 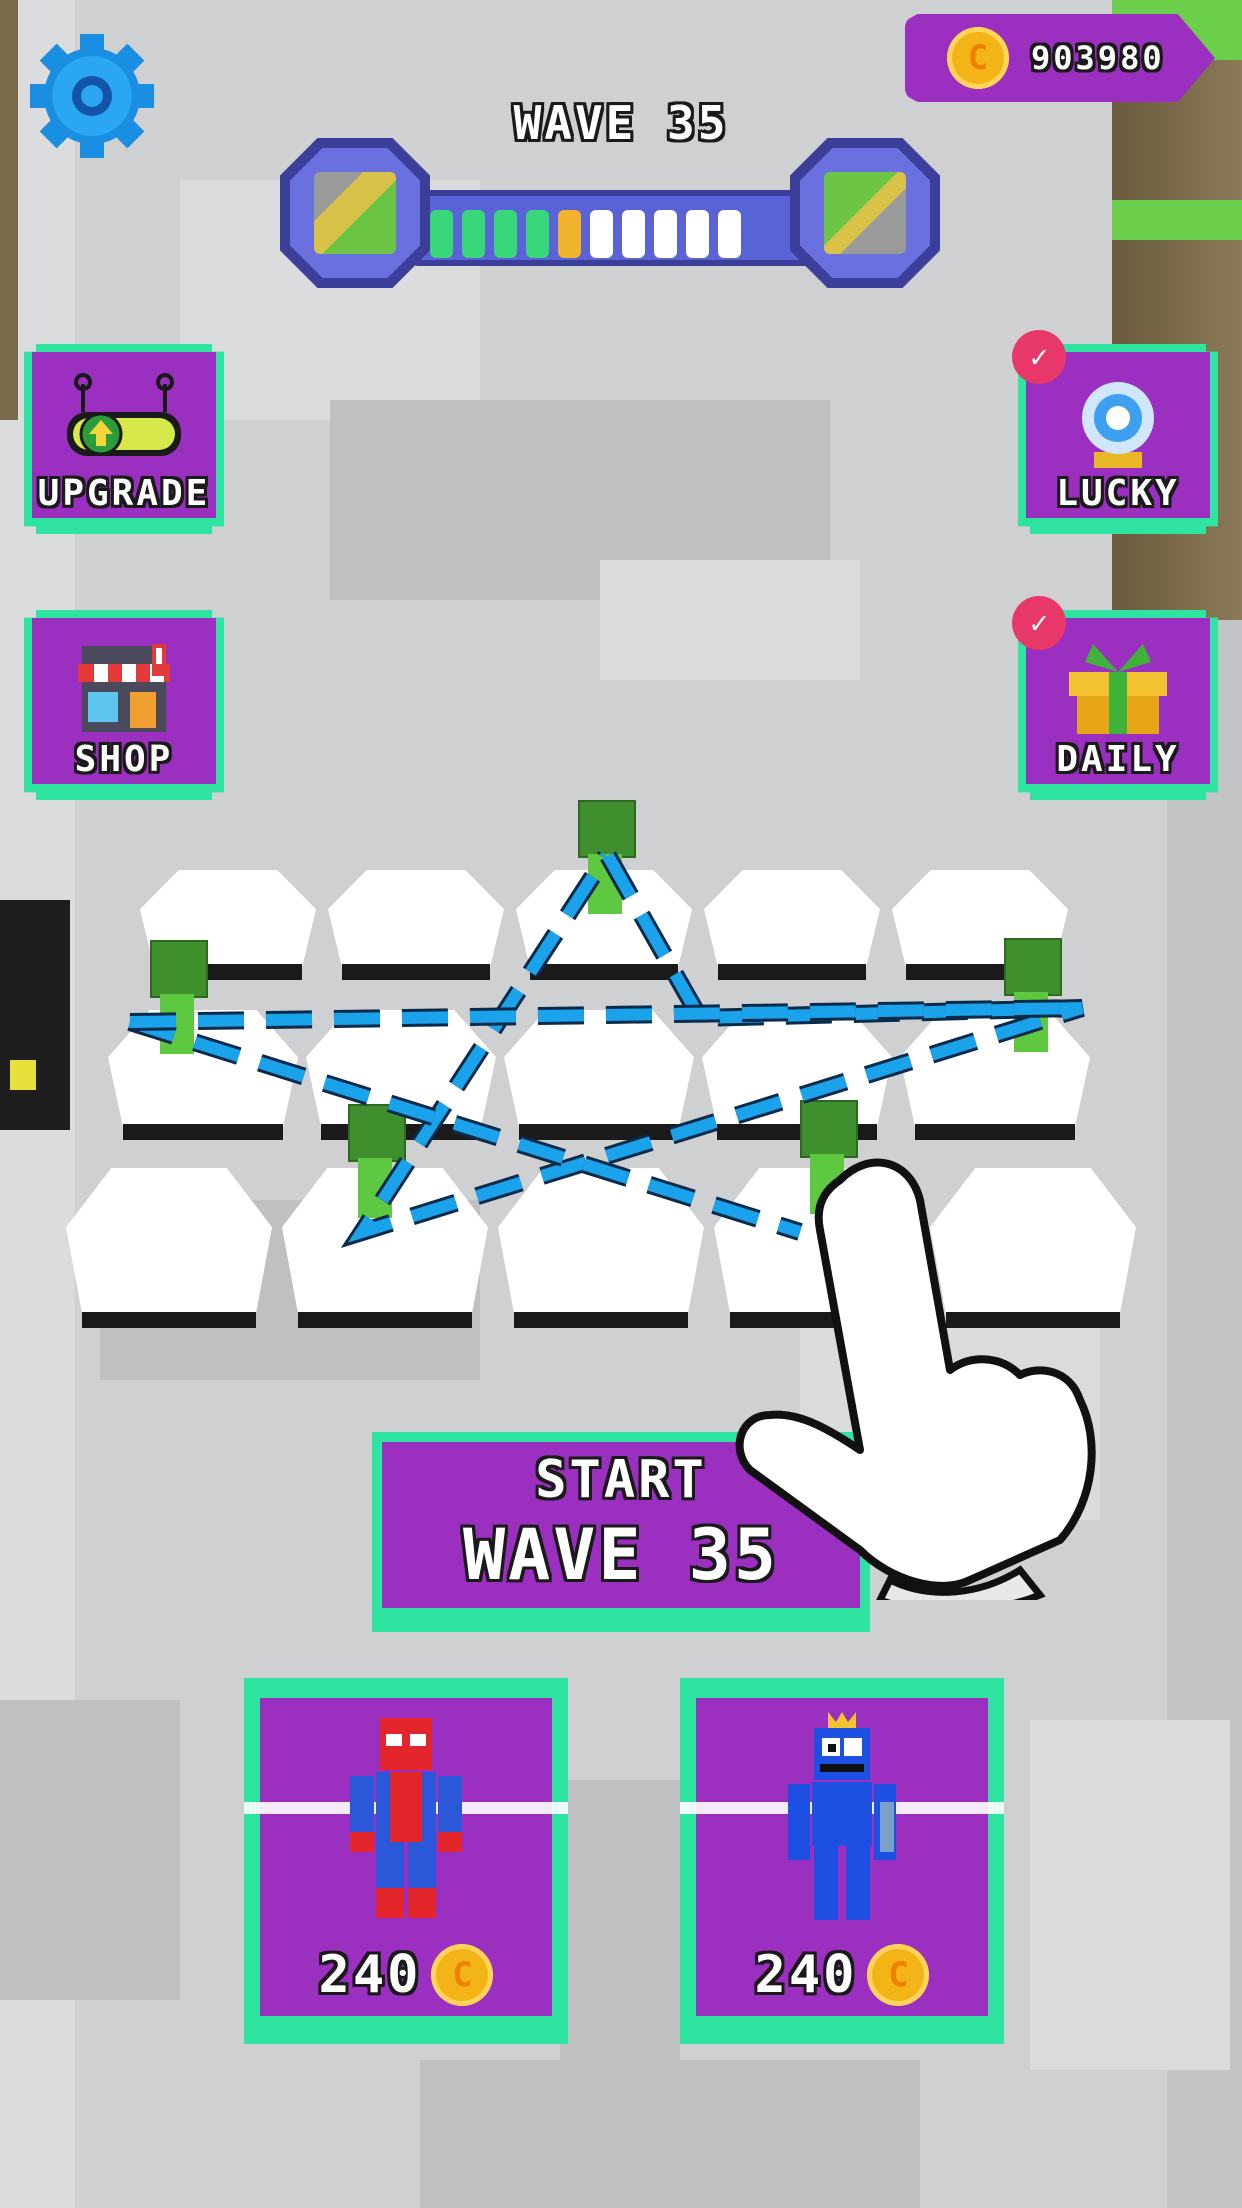 I want to click on spider-hero-icon, so click(x=406, y=1818).